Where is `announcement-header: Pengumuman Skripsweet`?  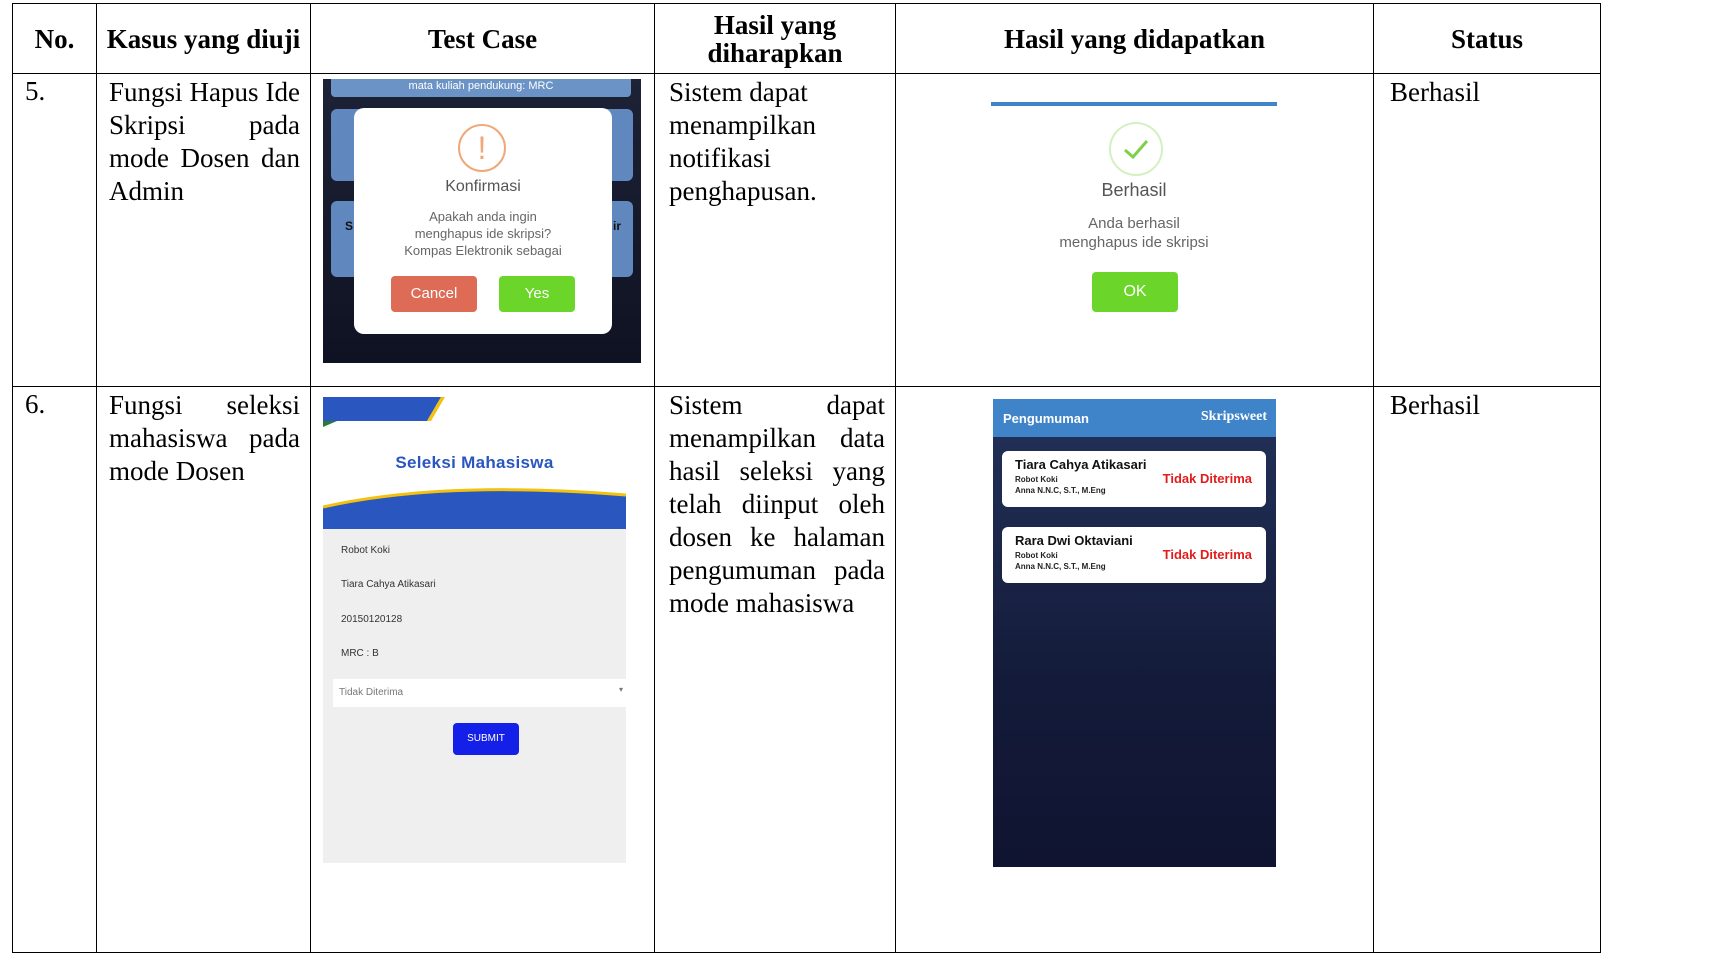
announcement-header: Pengumuman Skripsweet is located at coordinates (1134, 418).